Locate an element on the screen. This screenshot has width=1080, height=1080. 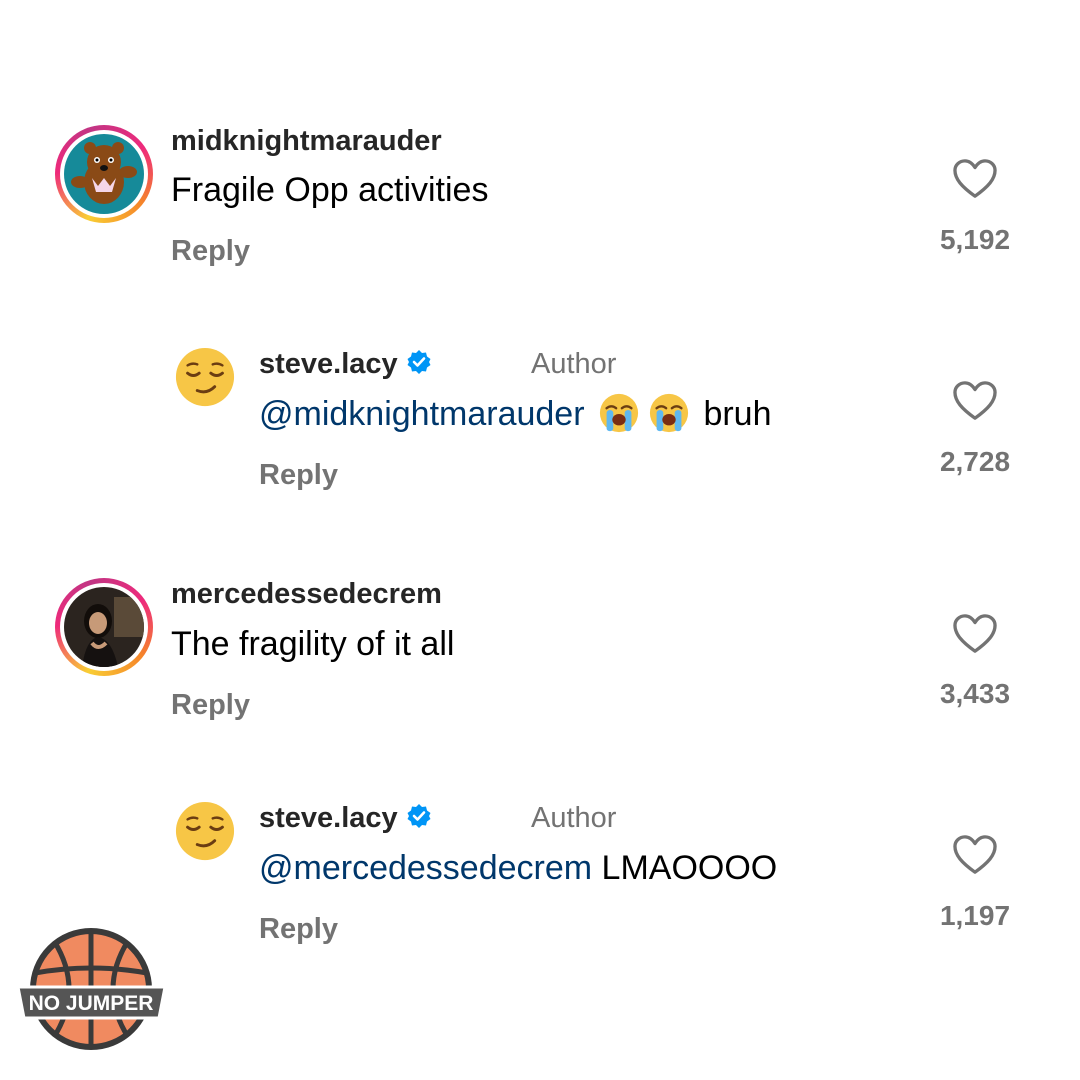
comment-text: @midknightmarauder bruh is located at coordinates (515, 415).